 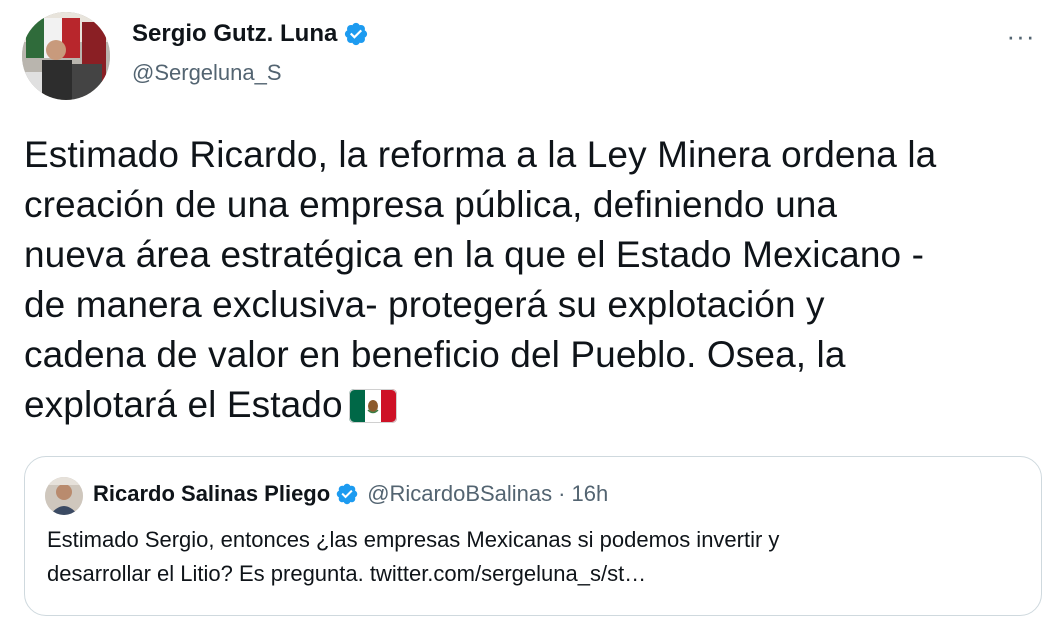 I want to click on quoted-author-handle: @RicardoBSalinas, so click(x=459, y=494).